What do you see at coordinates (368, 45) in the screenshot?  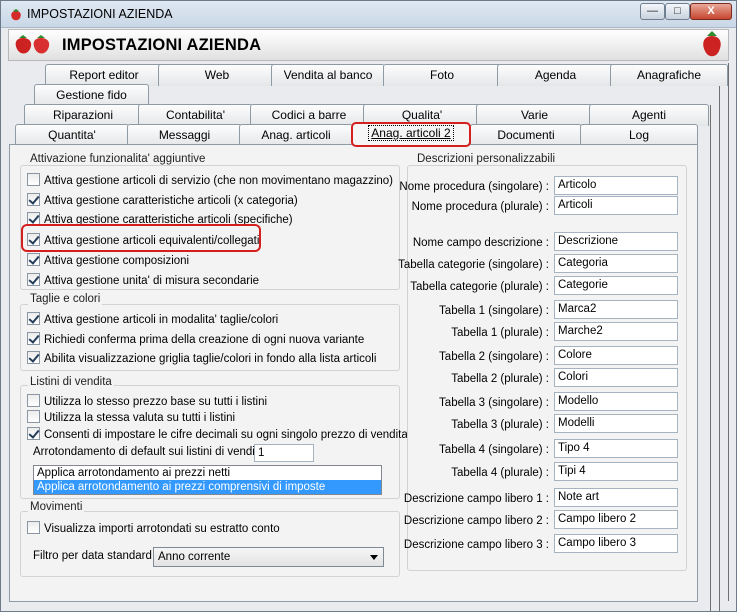 I see `header-banner: IMPOSTAZIONI AZIENDA` at bounding box center [368, 45].